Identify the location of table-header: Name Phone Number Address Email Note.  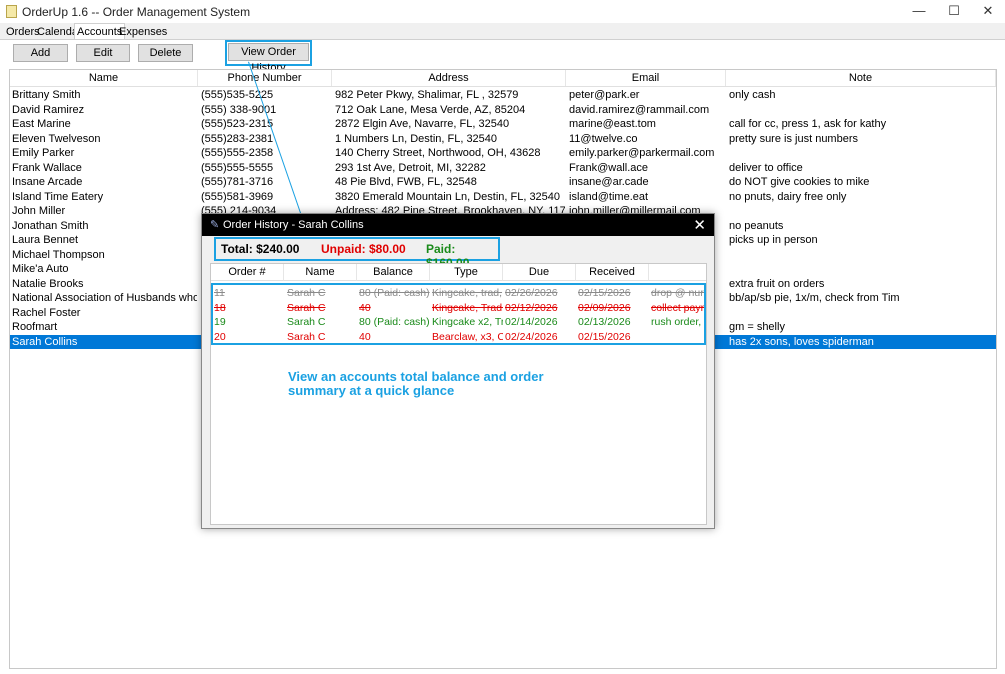
(503, 78).